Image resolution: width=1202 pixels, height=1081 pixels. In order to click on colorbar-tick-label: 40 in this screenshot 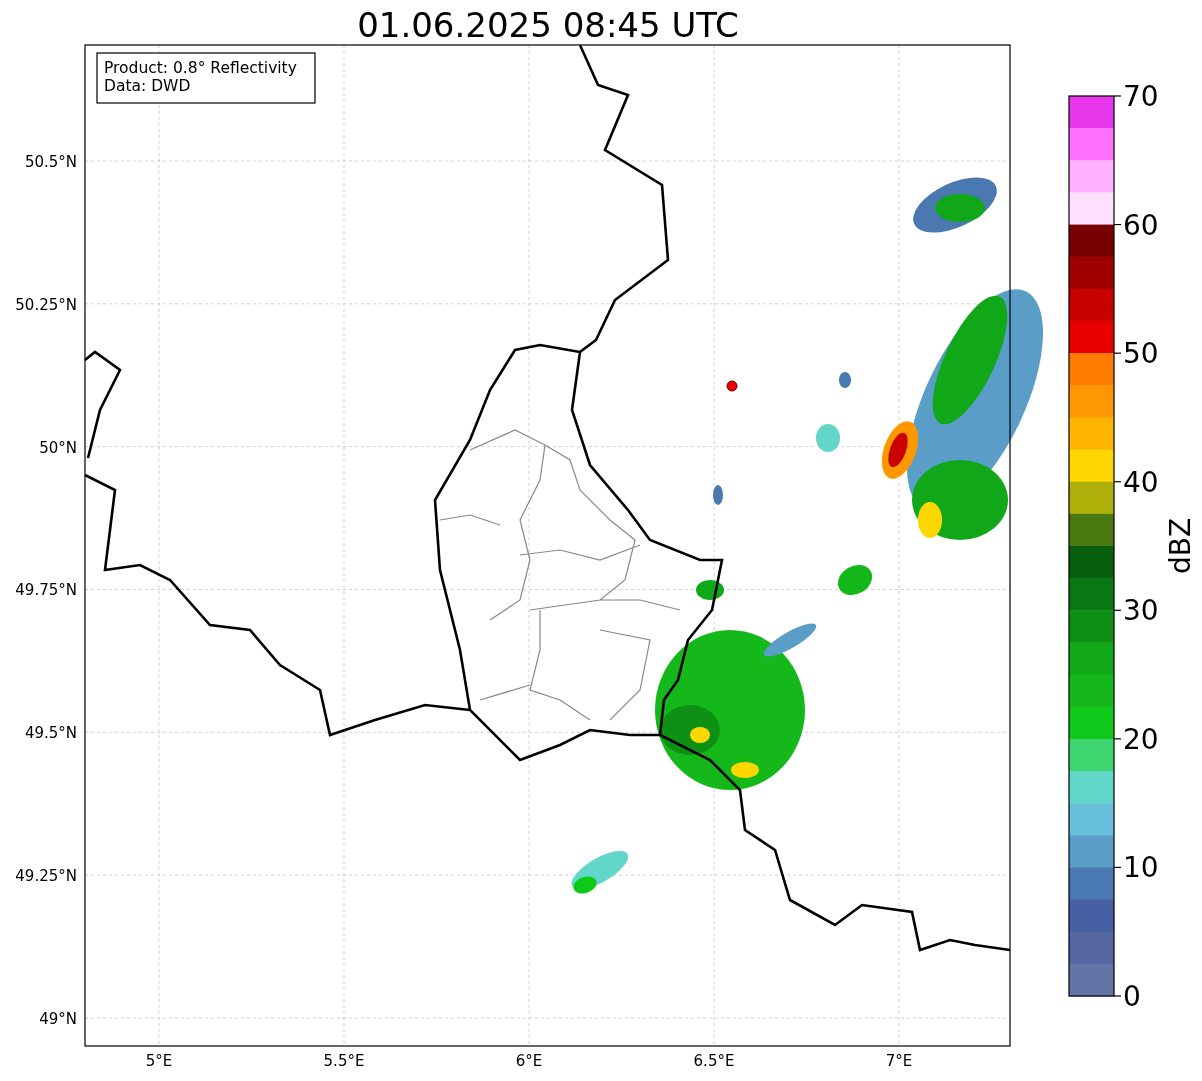, I will do `click(1141, 482)`.